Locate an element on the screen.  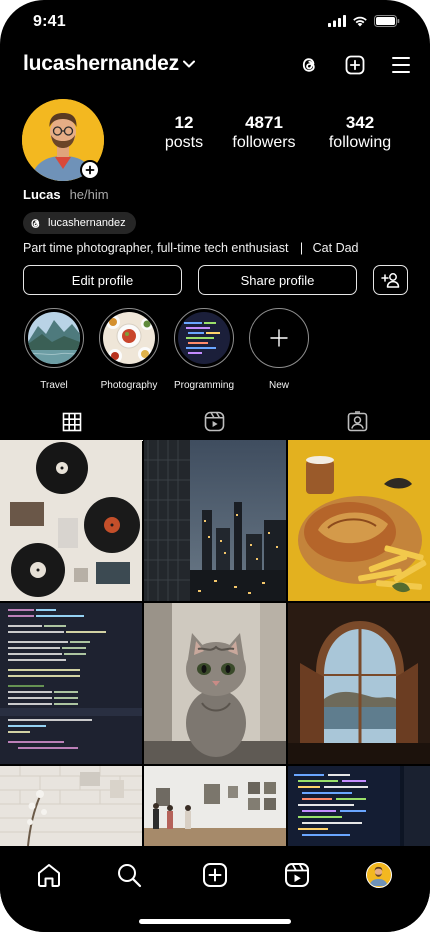
grid-icon is located at coordinates (71, 421).